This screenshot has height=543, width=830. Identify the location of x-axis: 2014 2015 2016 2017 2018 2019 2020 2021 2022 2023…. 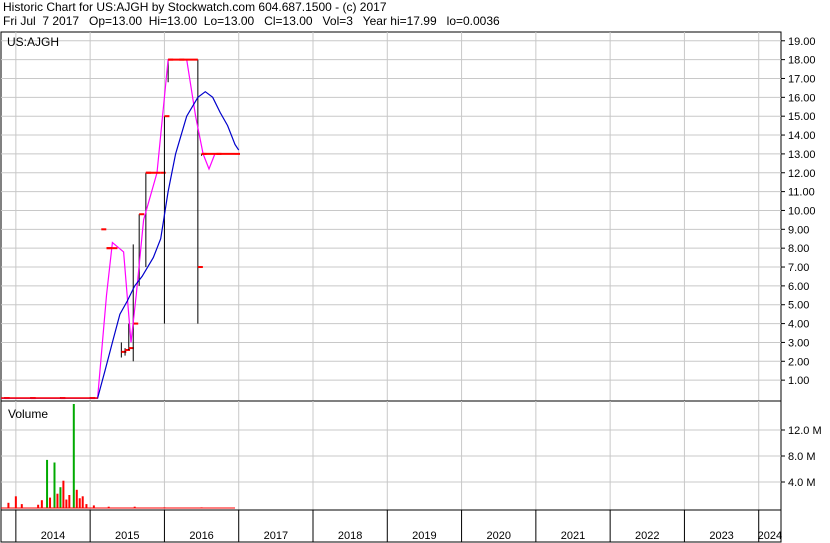
(391, 526).